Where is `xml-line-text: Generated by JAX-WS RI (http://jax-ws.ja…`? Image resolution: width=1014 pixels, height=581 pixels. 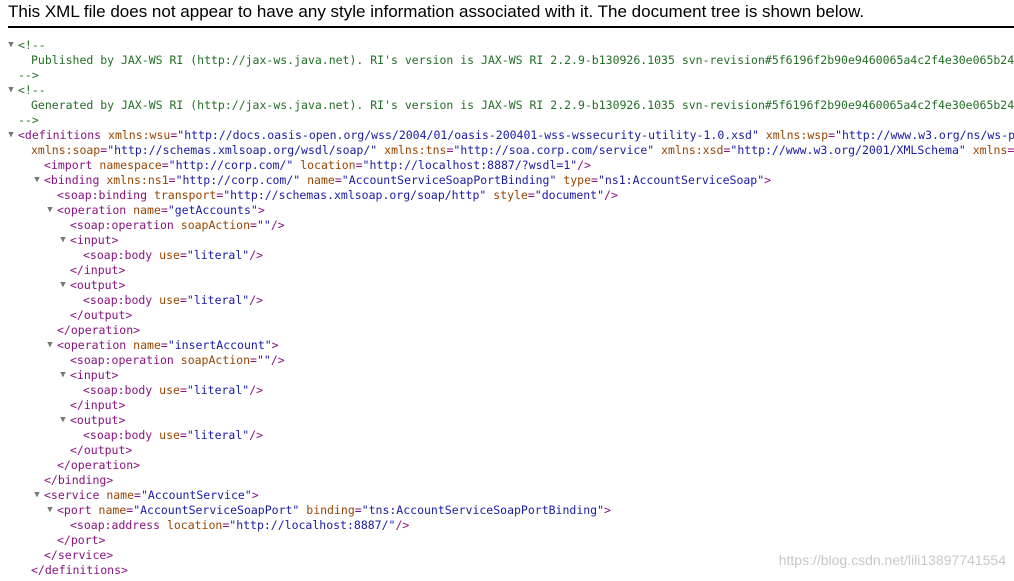 xml-line-text: Generated by JAX-WS RI (http://jax-ws.ja… is located at coordinates (522, 105).